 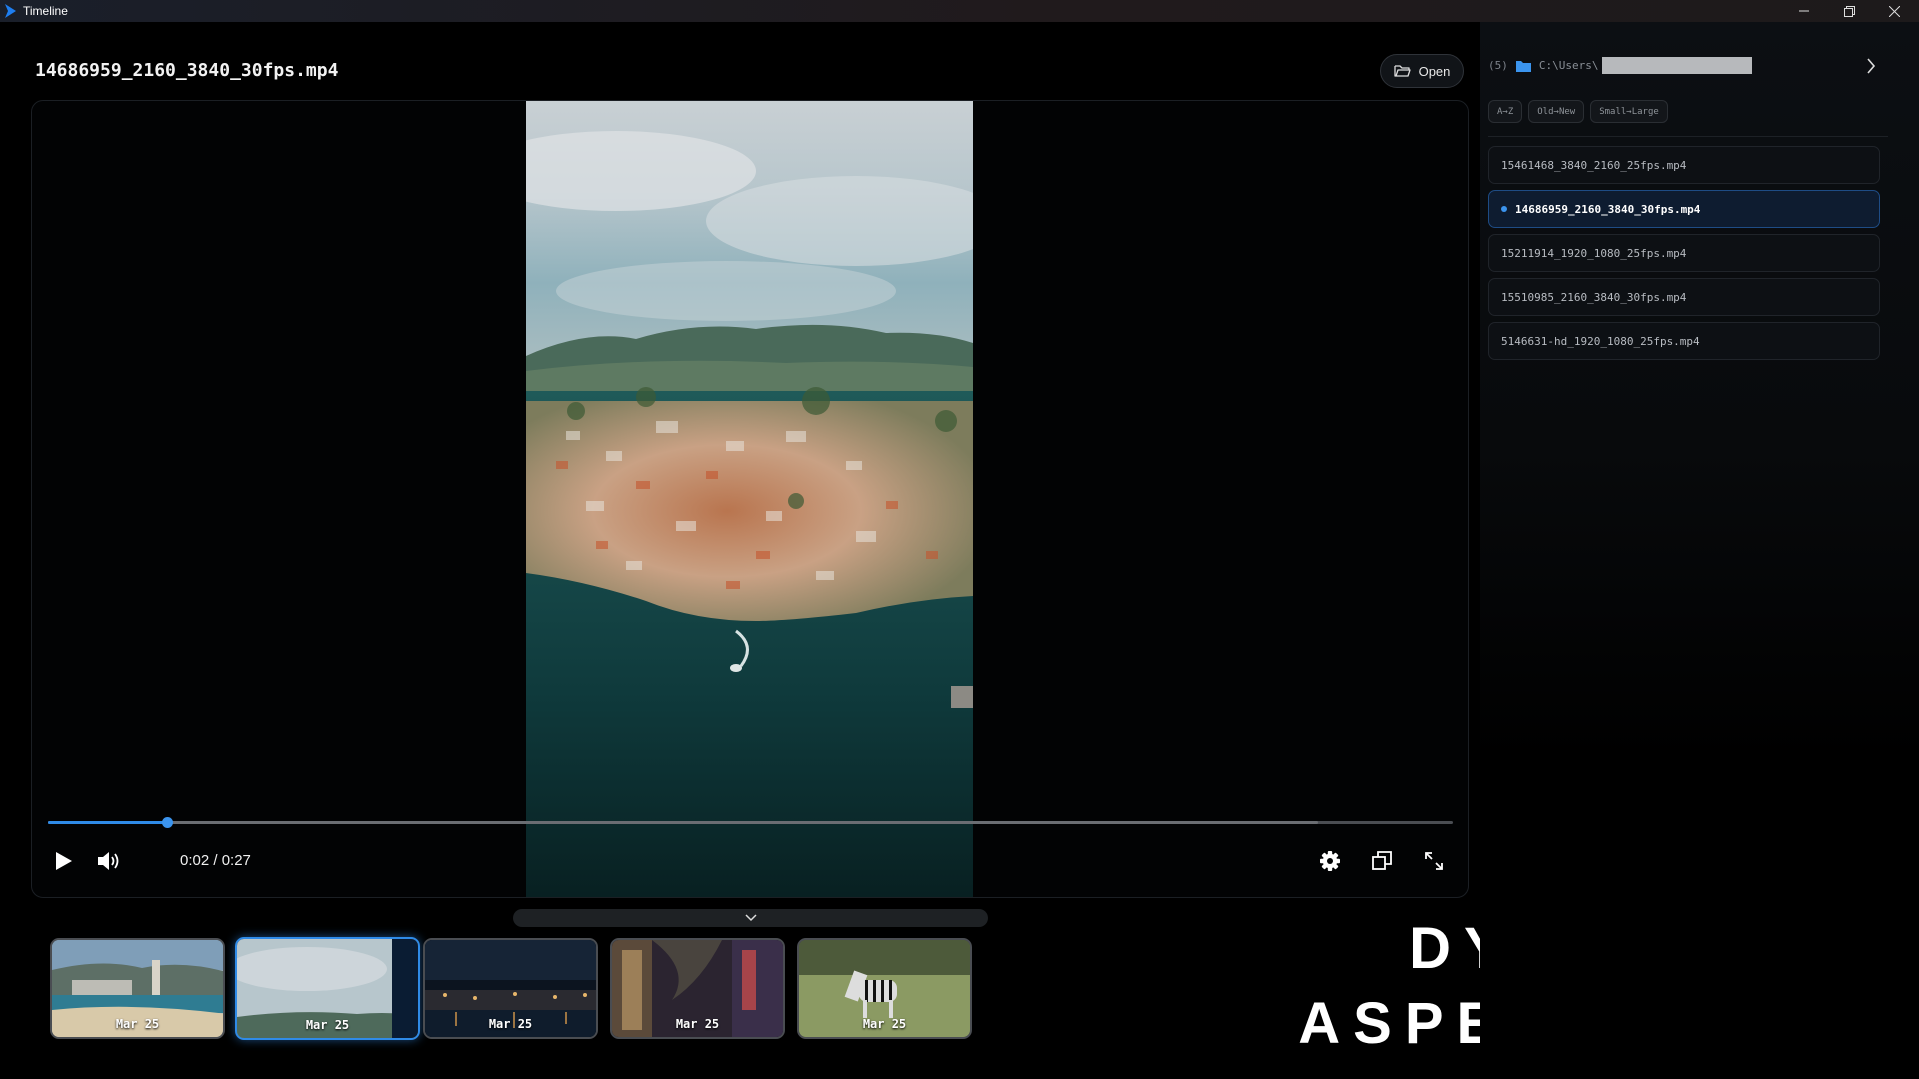 I want to click on fullscreen-icon, so click(x=1434, y=861).